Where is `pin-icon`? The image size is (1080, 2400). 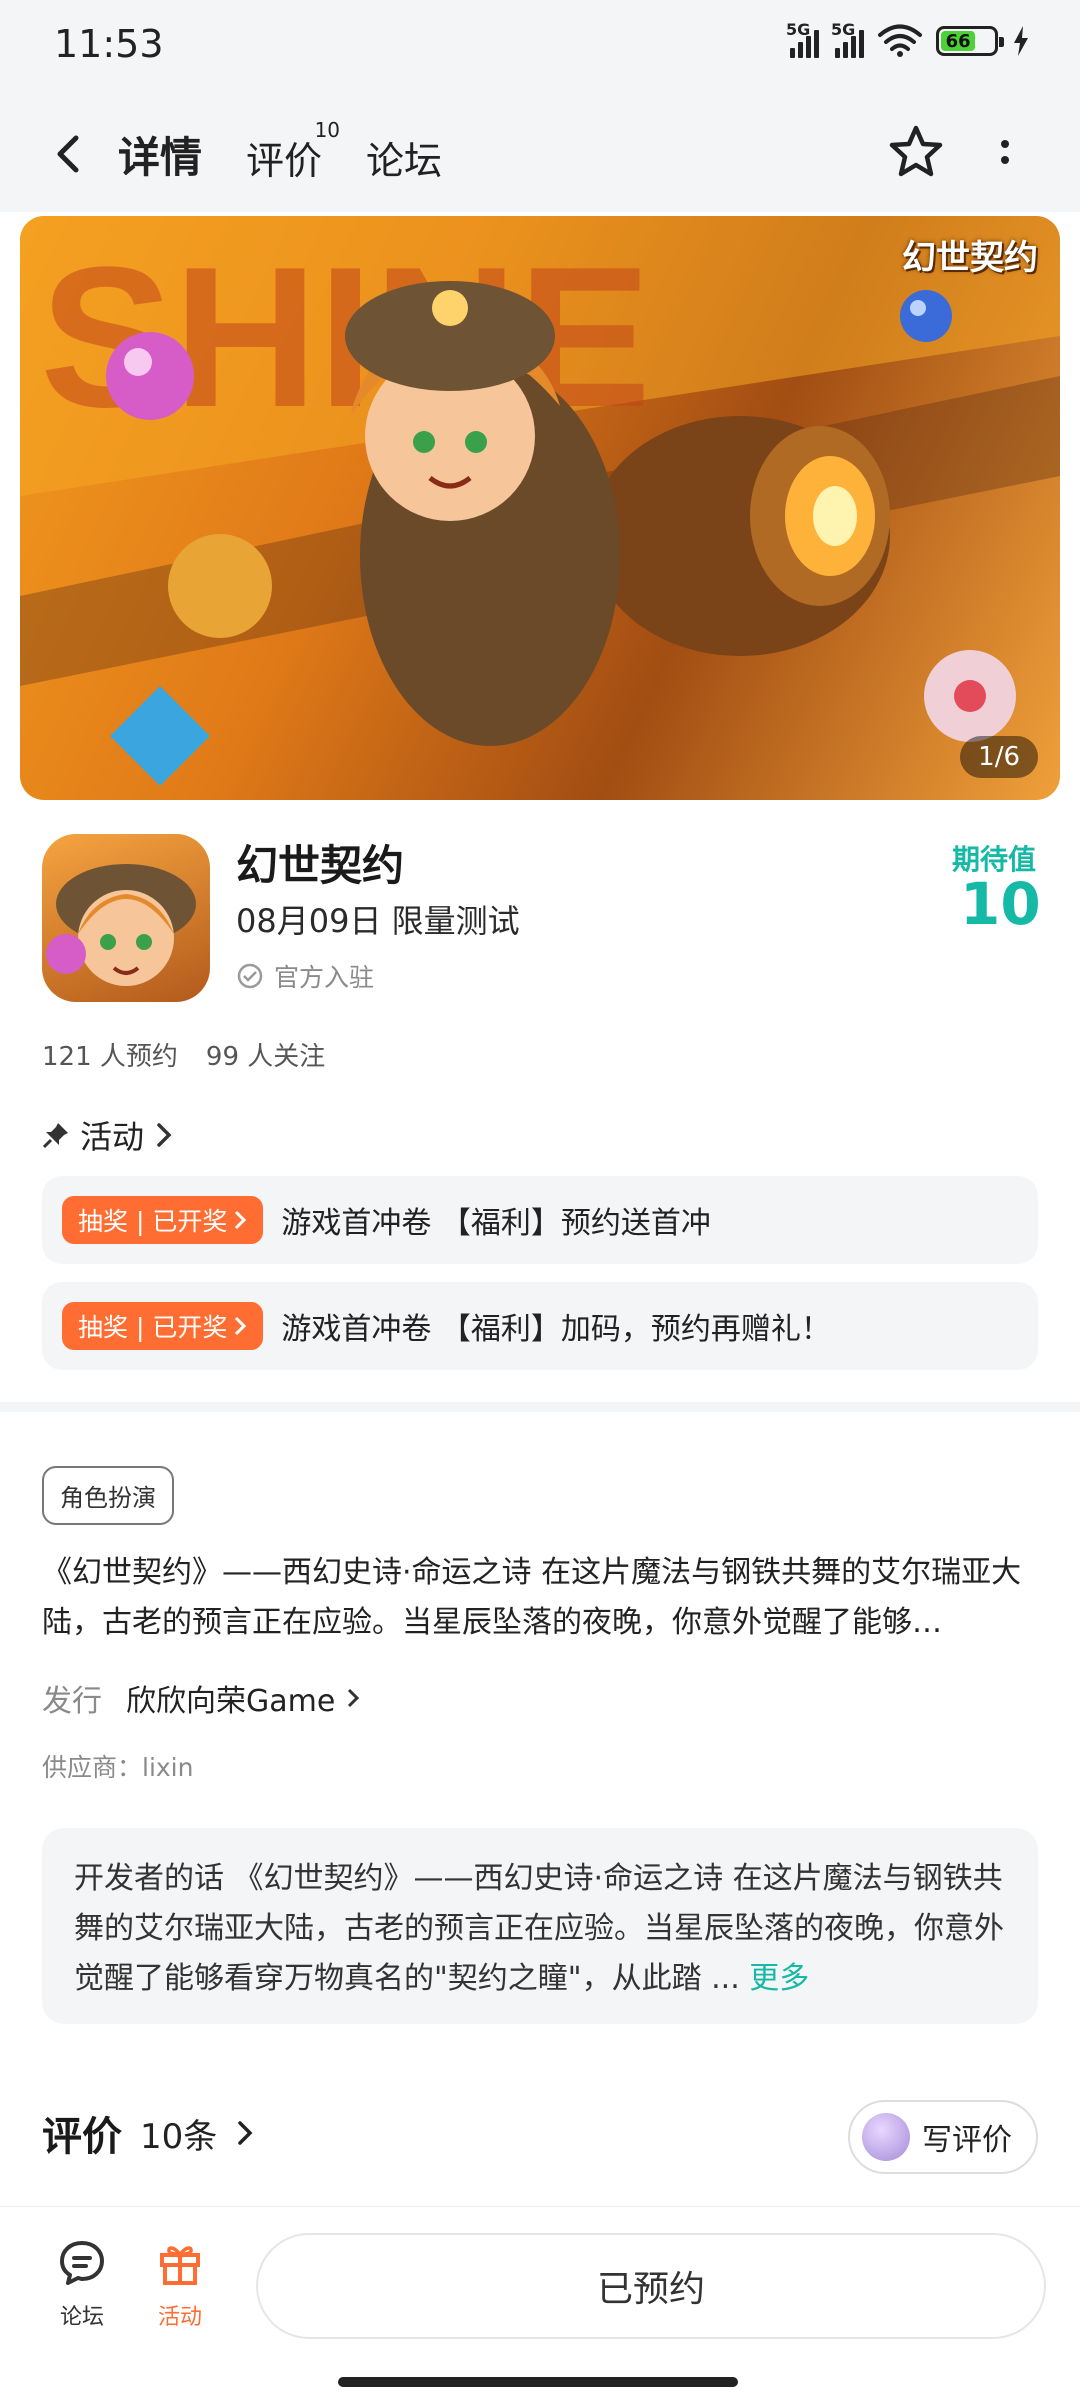
pin-icon is located at coordinates (55, 1136).